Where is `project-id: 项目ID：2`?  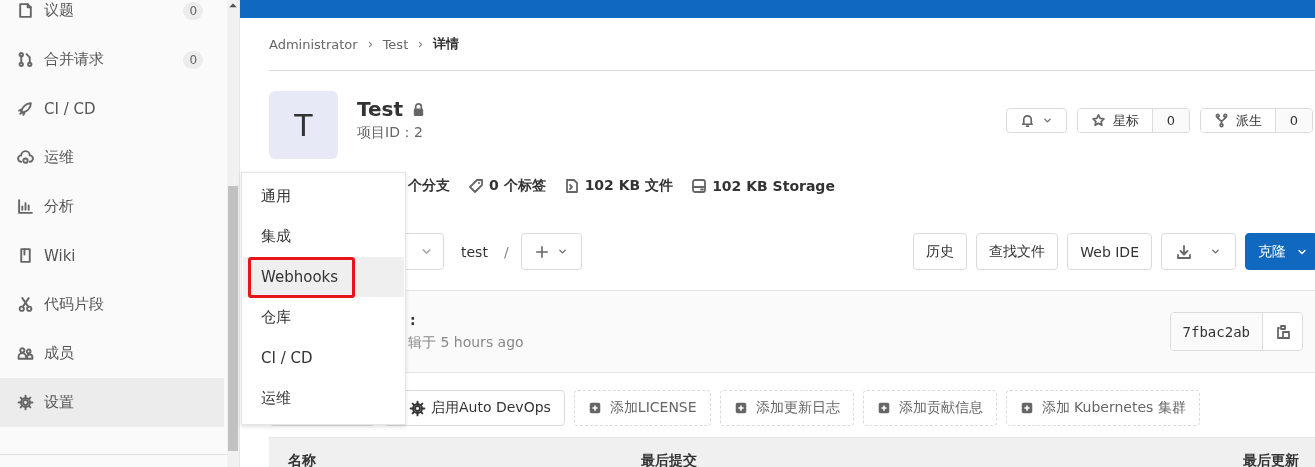
project-id: 项目ID：2 is located at coordinates (390, 133).